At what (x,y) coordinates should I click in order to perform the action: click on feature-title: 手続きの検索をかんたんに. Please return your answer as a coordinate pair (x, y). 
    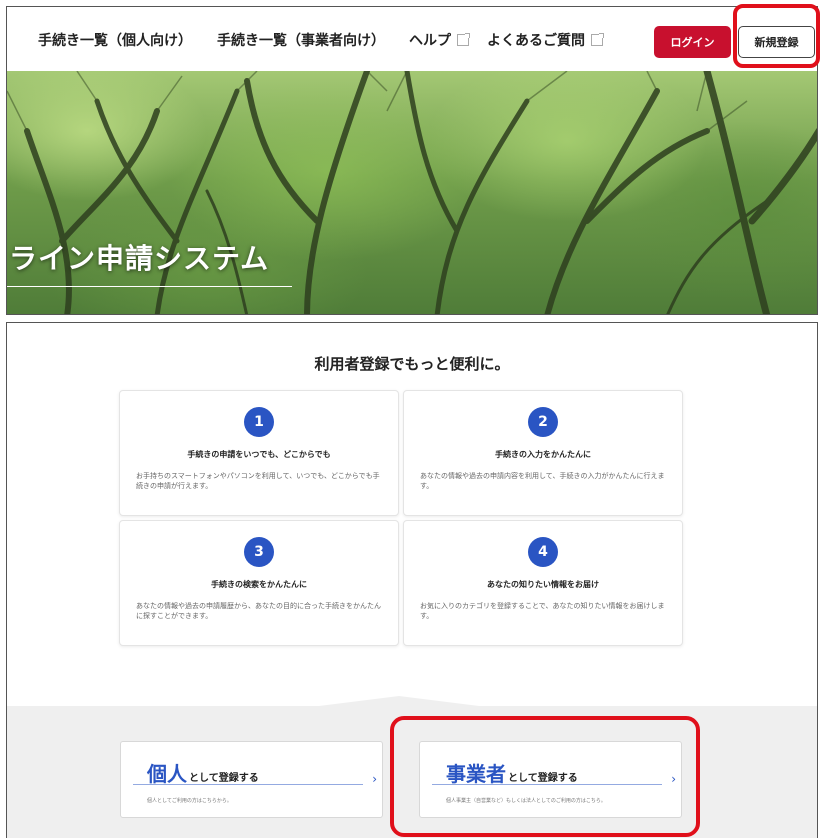
    Looking at the image, I should click on (259, 584).